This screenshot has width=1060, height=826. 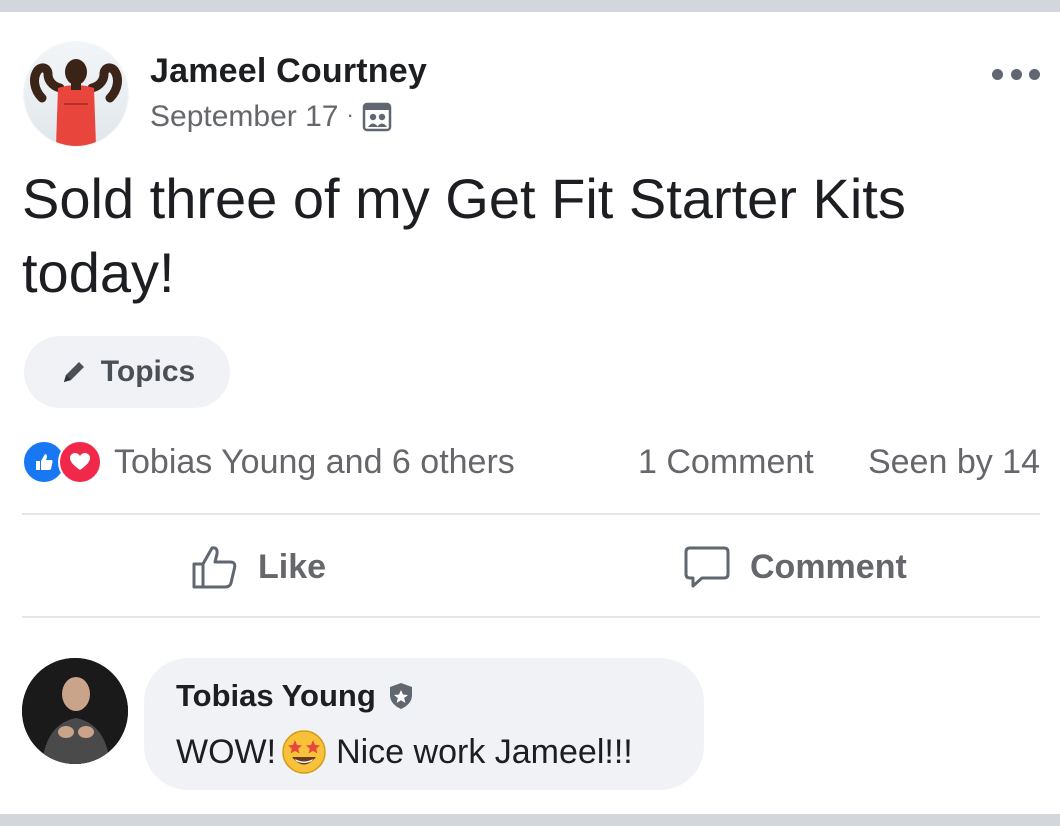 I want to click on comment-author: Tobias Young, so click(x=296, y=696).